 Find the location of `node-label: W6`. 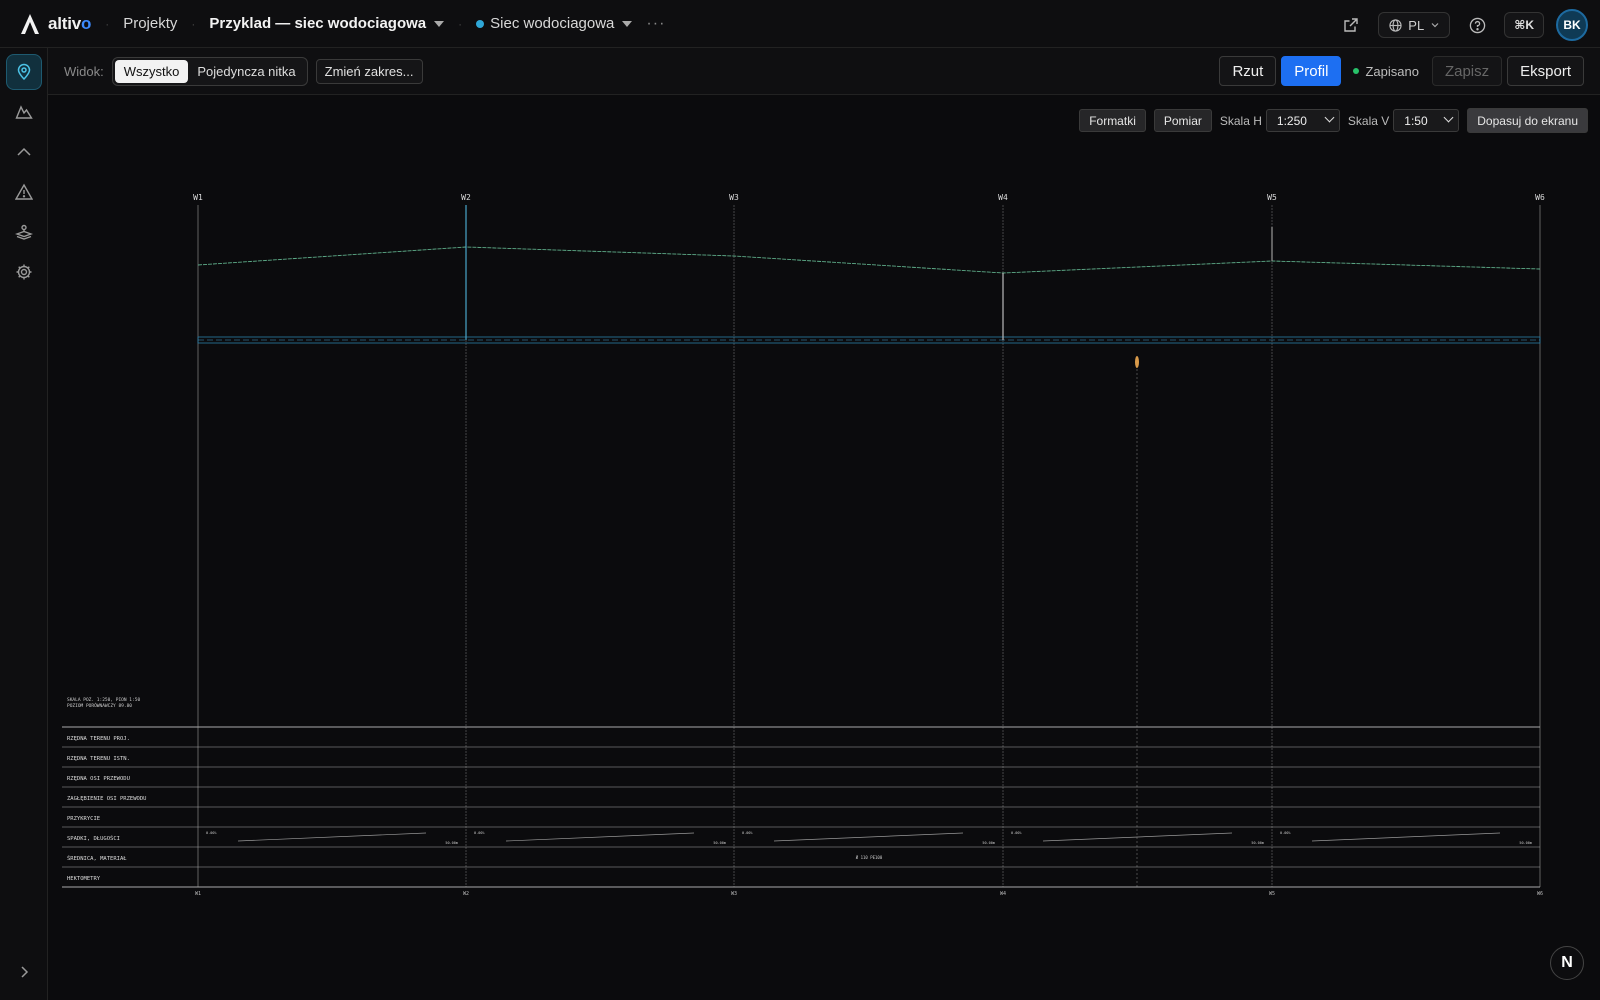

node-label: W6 is located at coordinates (1540, 197).